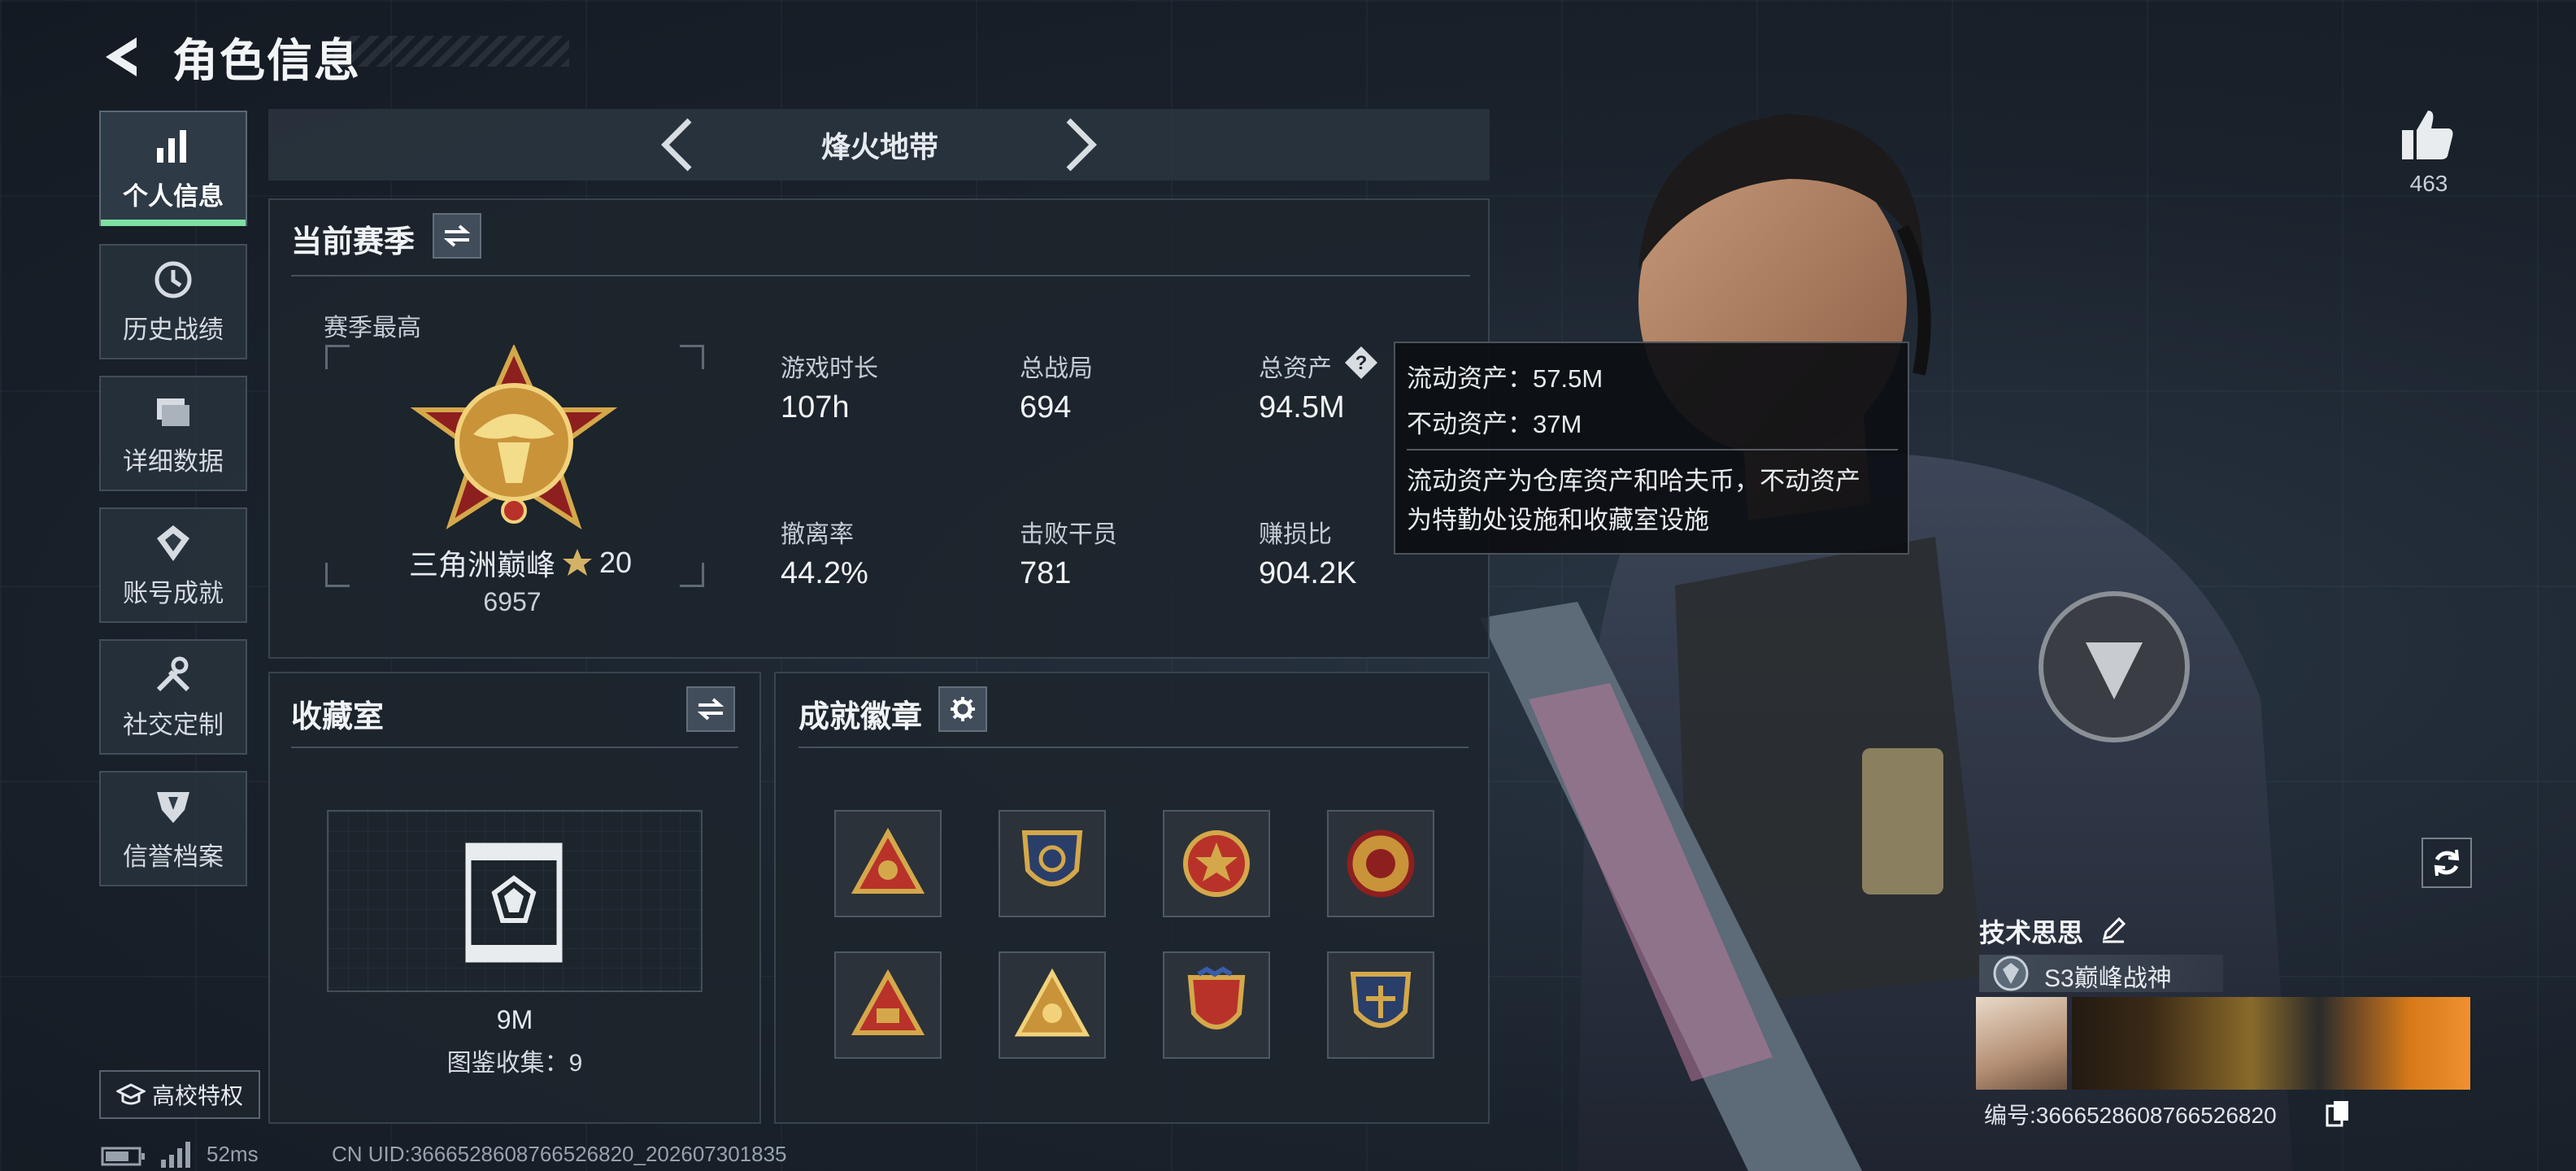 The image size is (2576, 1171). I want to click on question-diamond-icon: ?, so click(1361, 362).